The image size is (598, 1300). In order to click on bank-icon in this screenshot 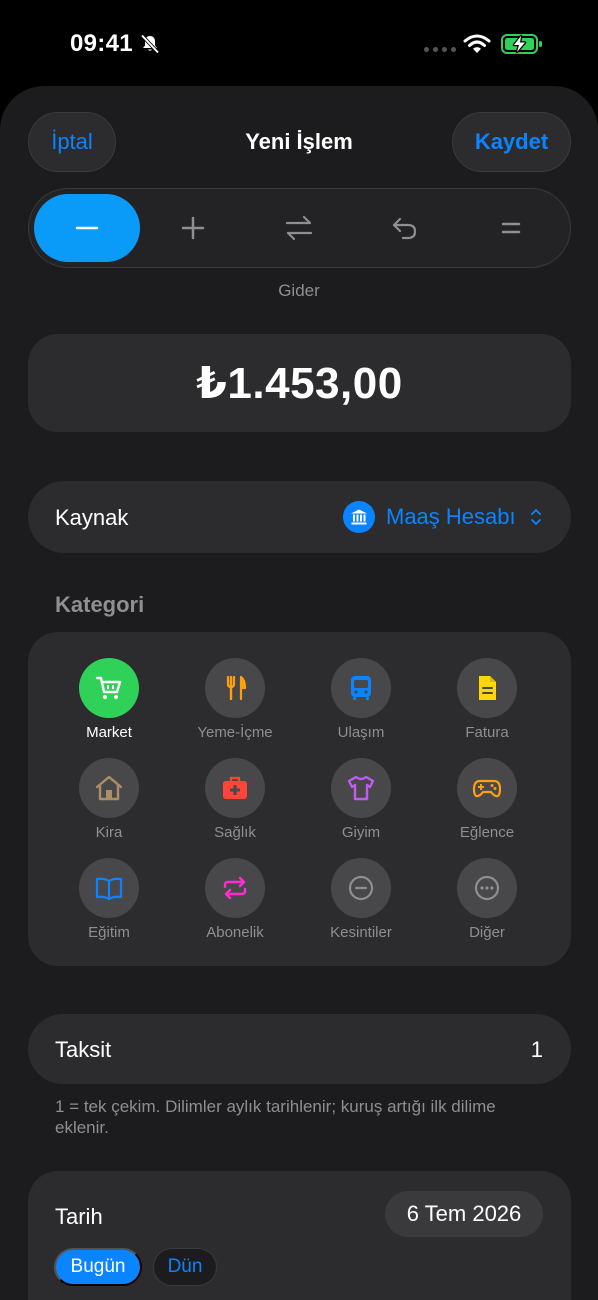, I will do `click(359, 517)`.